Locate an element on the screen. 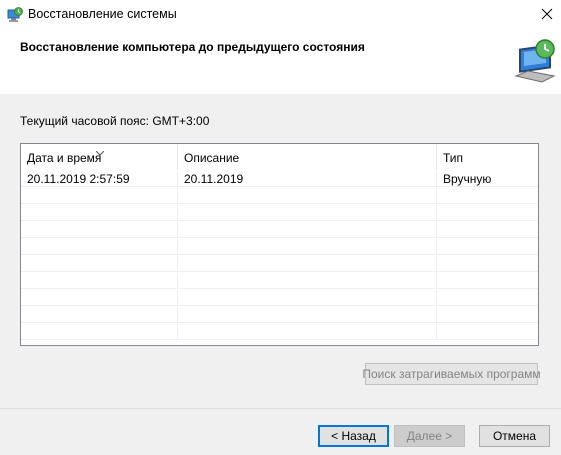 This screenshot has height=455, width=561. table-header: Дата и время Описание Тип is located at coordinates (279, 157).